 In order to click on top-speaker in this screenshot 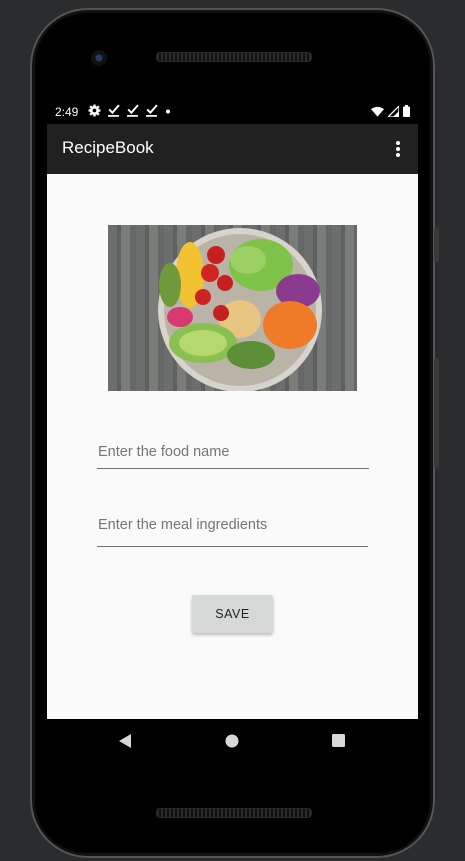, I will do `click(234, 57)`.